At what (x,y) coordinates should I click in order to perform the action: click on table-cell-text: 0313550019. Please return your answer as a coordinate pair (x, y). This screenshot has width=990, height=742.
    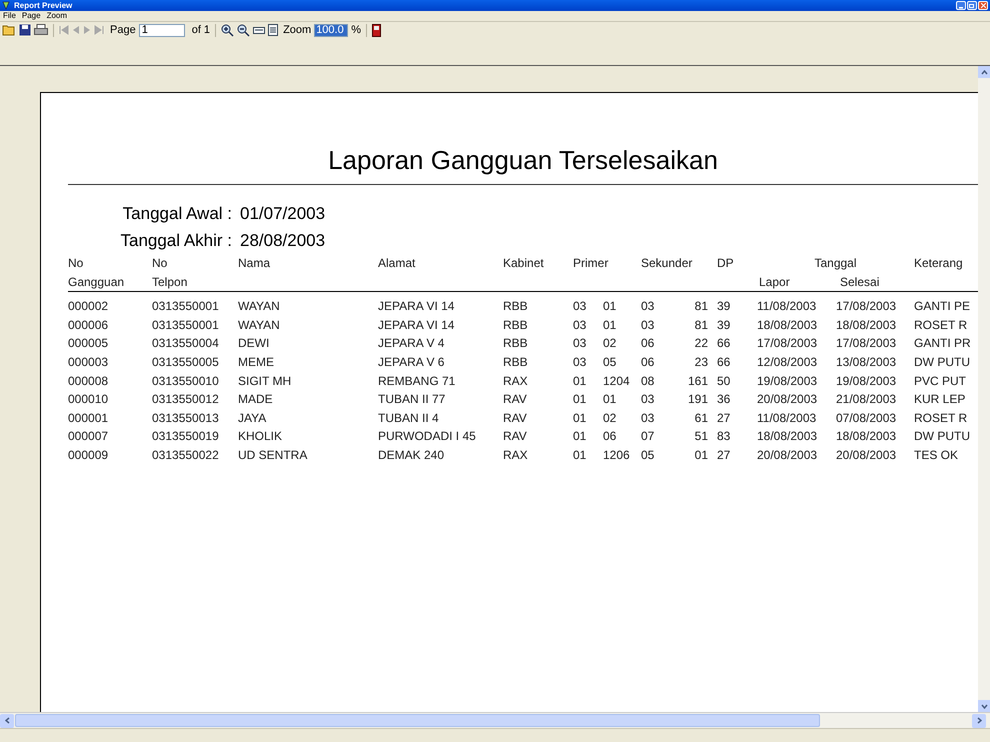
    Looking at the image, I should click on (186, 437).